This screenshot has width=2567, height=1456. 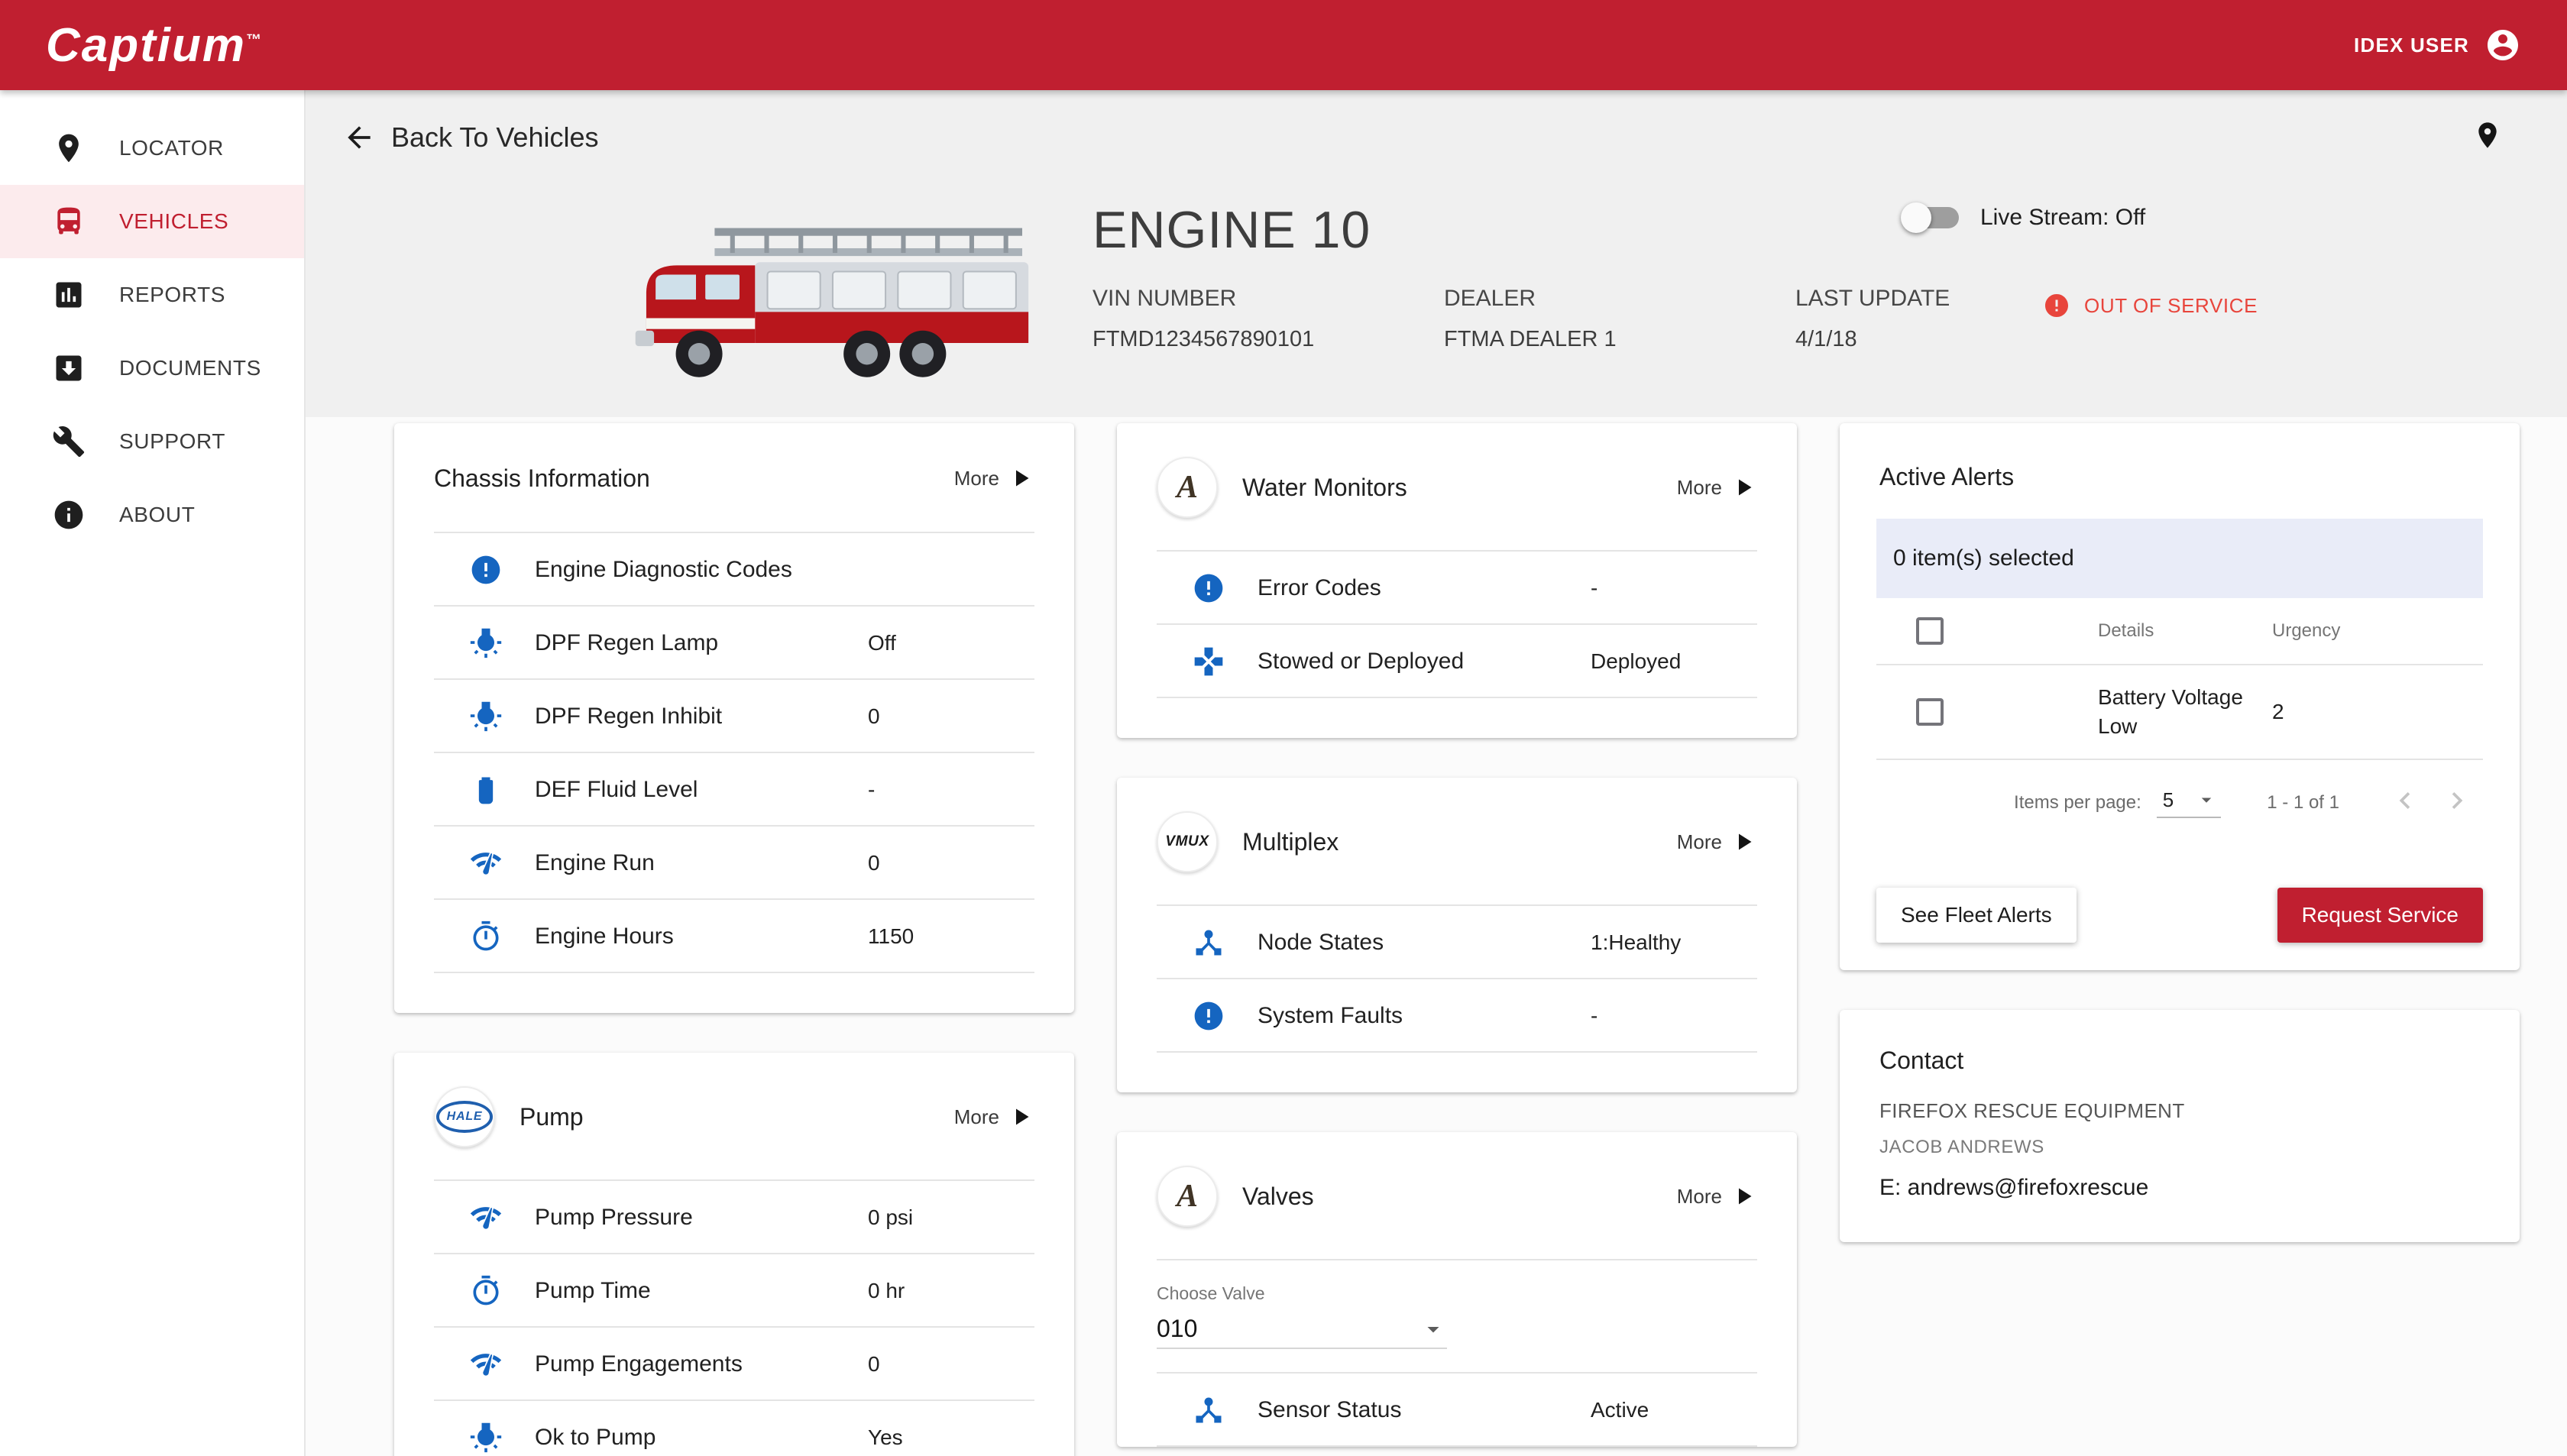 I want to click on last-update-field: LAST UPDATE 4/1/18, so click(x=1872, y=319).